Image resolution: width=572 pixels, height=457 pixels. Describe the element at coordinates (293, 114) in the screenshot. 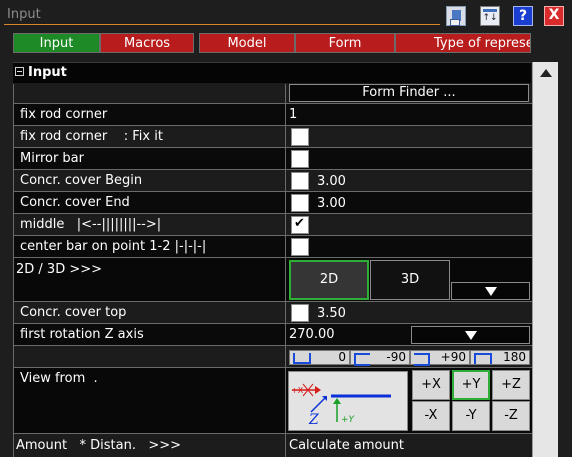

I see `fix-rod-corner-value: 1` at that location.